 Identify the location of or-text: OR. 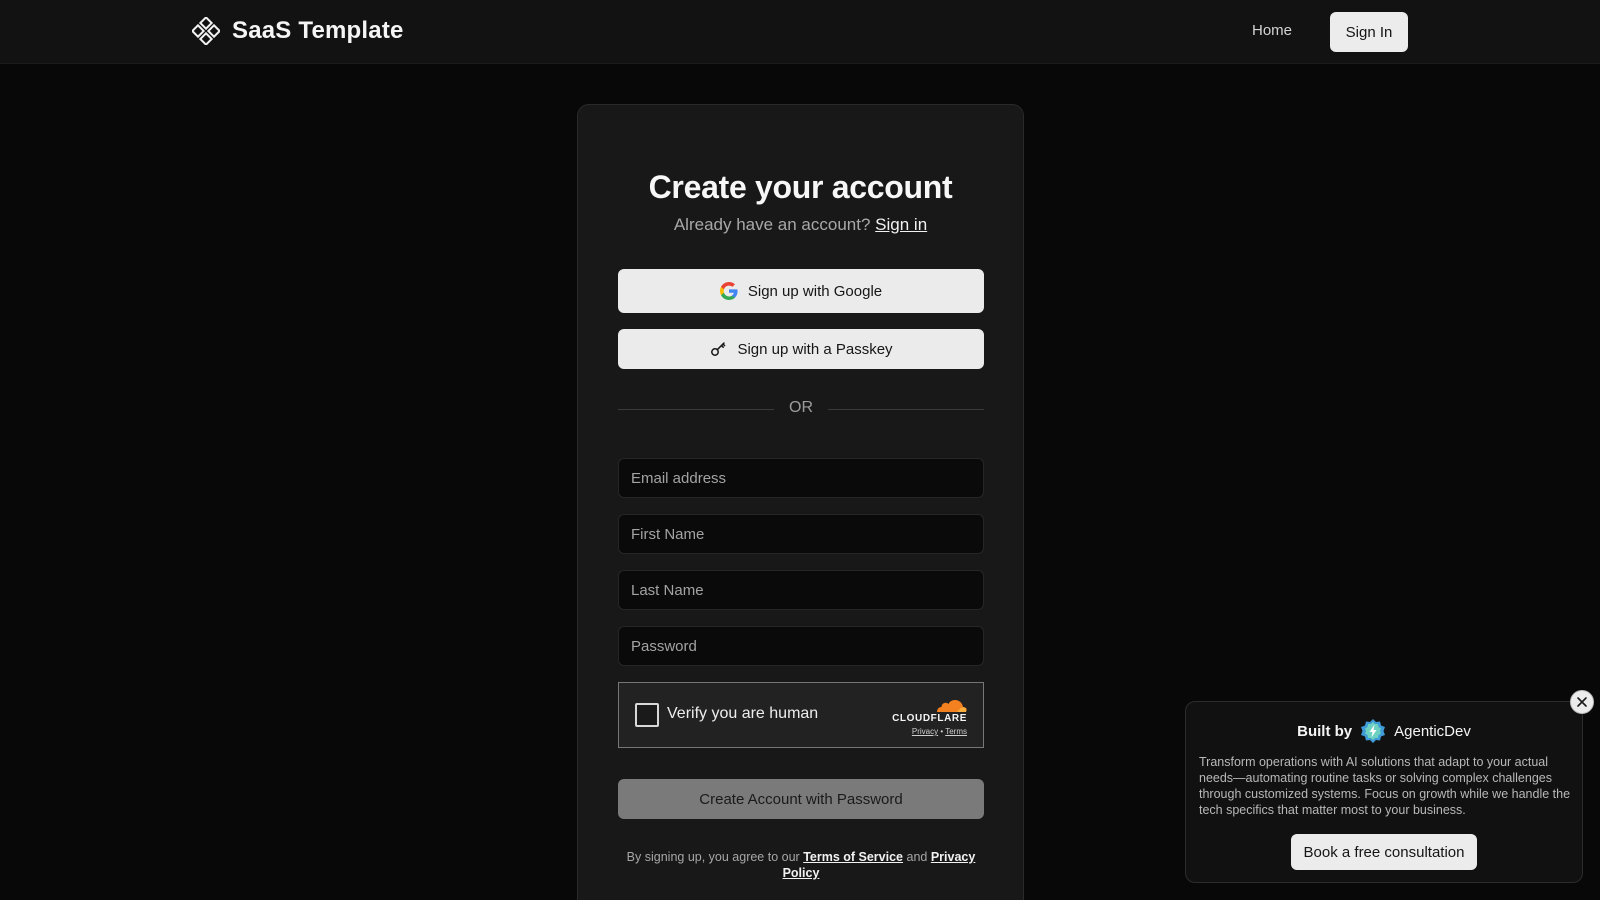
(801, 407).